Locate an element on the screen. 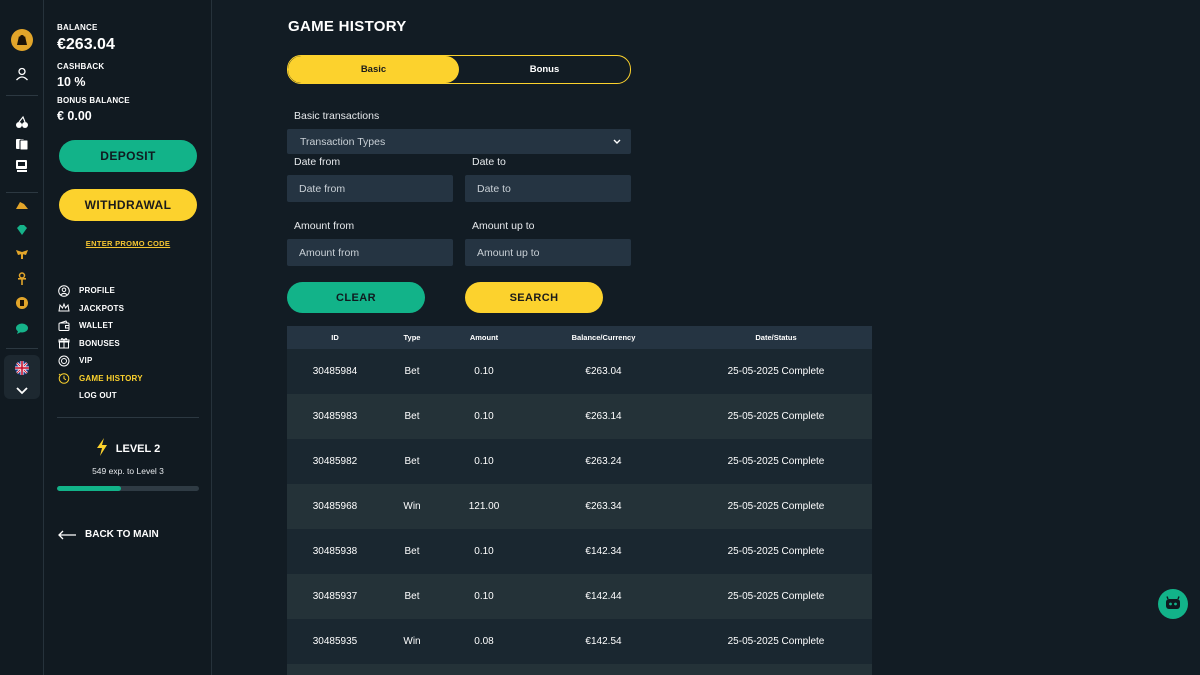 The height and width of the screenshot is (675, 1200). clear-button: CLEAR is located at coordinates (356, 297).